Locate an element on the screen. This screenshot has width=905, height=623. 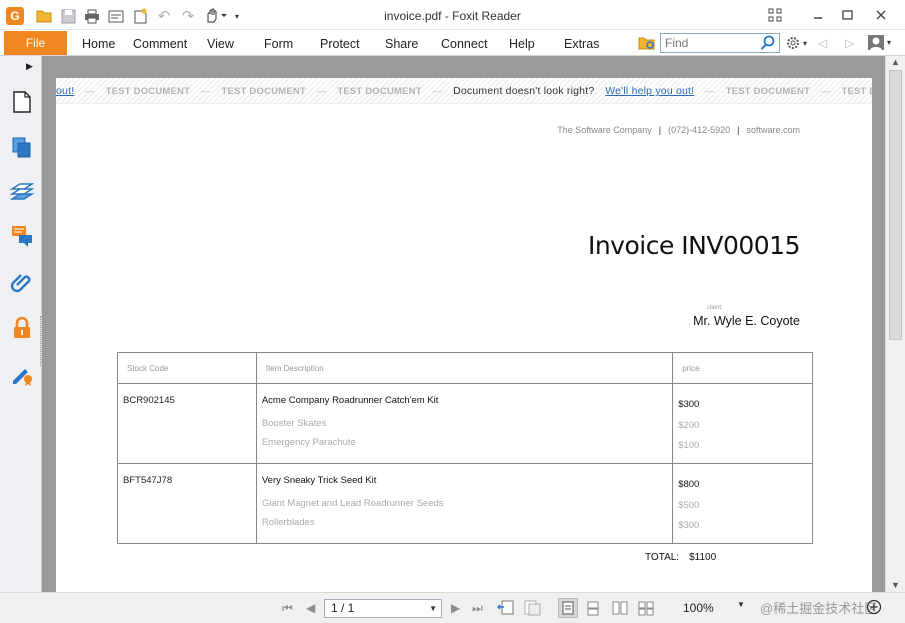
tab-help: Help is located at coordinates (522, 44).